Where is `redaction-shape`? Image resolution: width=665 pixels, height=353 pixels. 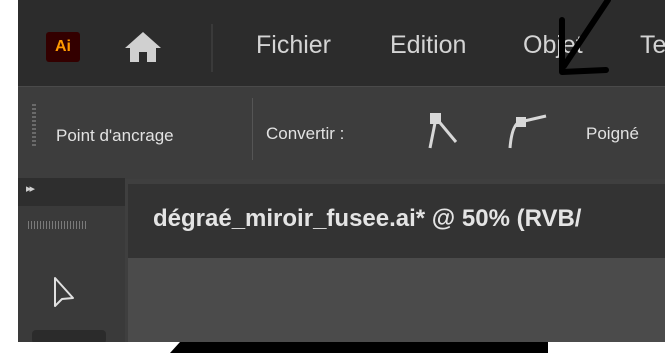
redaction-shape is located at coordinates (359, 347).